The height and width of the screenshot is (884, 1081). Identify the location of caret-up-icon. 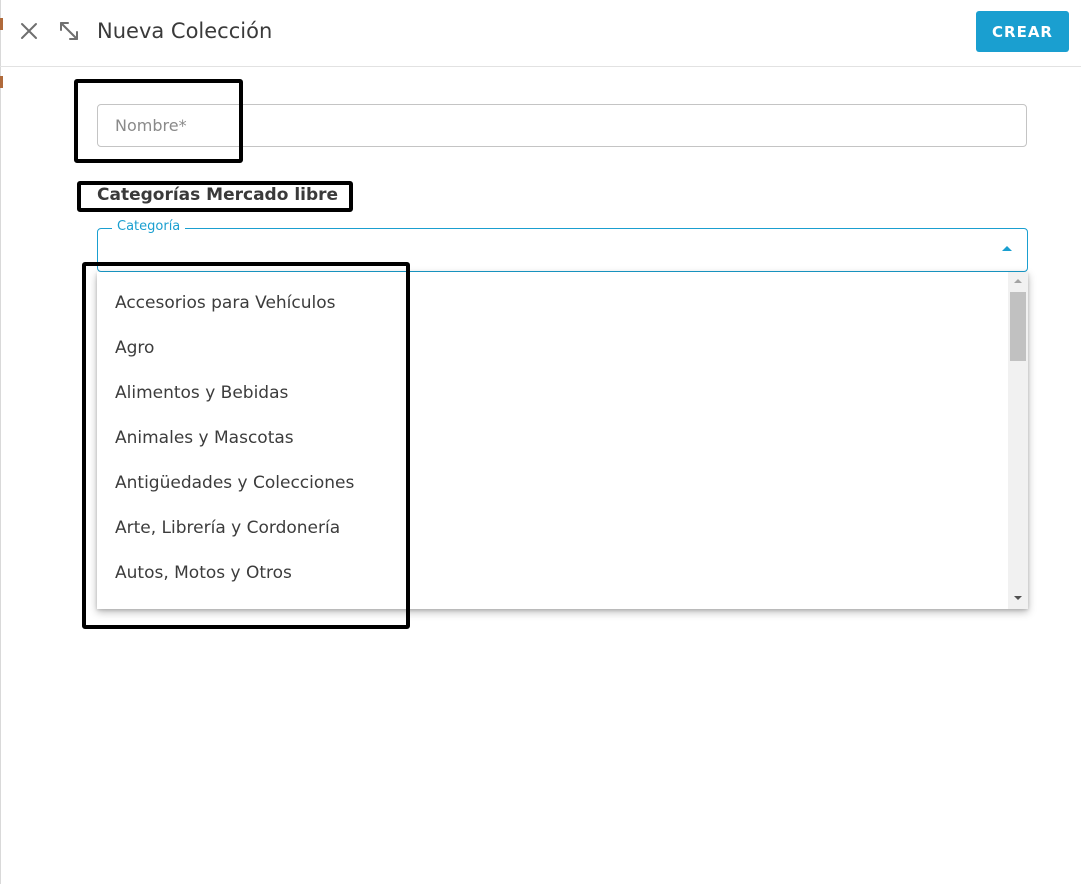
(1007, 248).